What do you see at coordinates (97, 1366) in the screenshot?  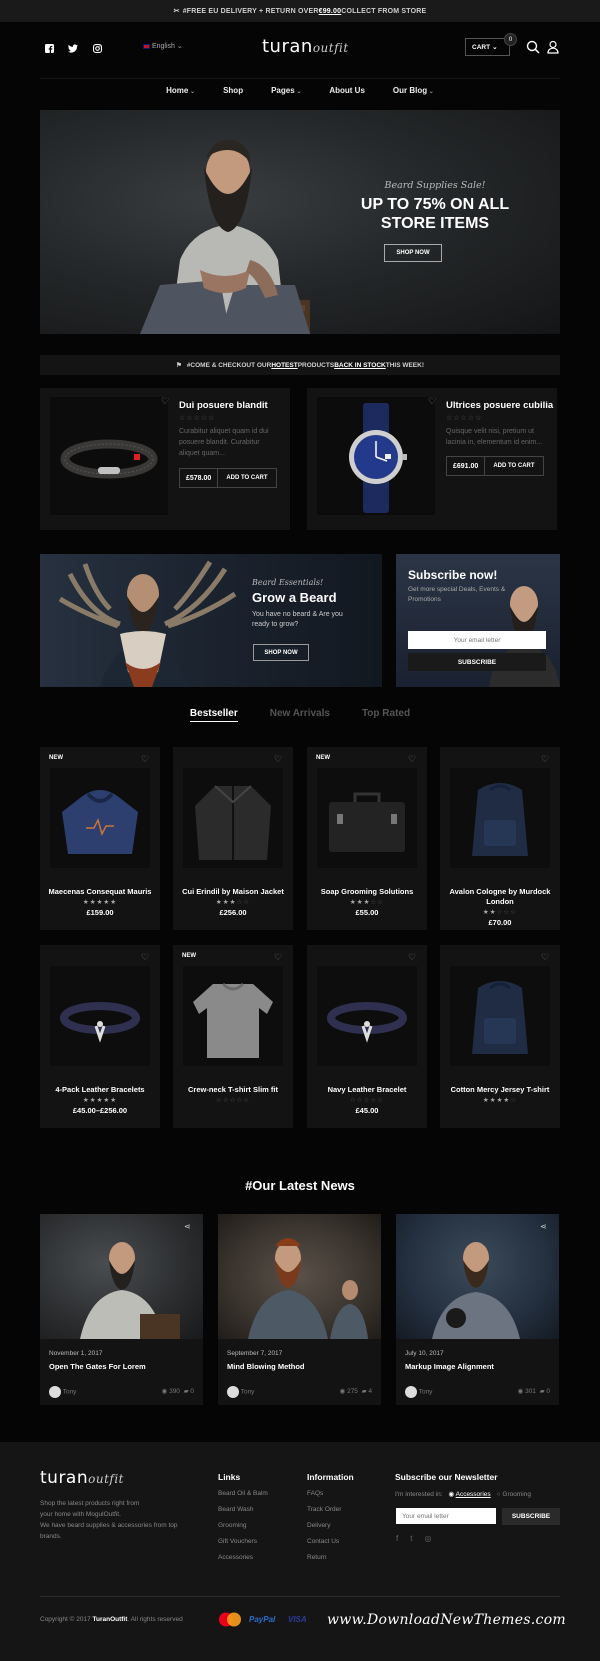 I see `news-title: Open The Gates For Lorem` at bounding box center [97, 1366].